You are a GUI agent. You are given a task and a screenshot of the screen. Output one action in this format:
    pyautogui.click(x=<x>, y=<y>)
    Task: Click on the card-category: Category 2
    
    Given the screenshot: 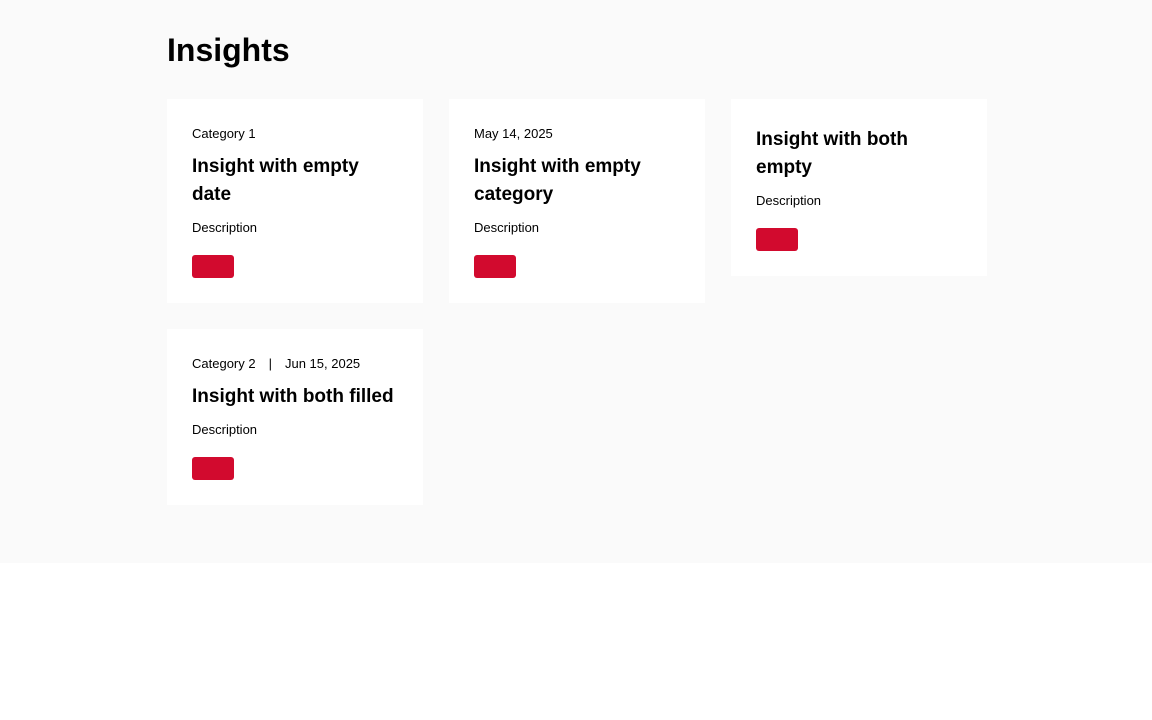 What is the action you would take?
    pyautogui.click(x=224, y=363)
    